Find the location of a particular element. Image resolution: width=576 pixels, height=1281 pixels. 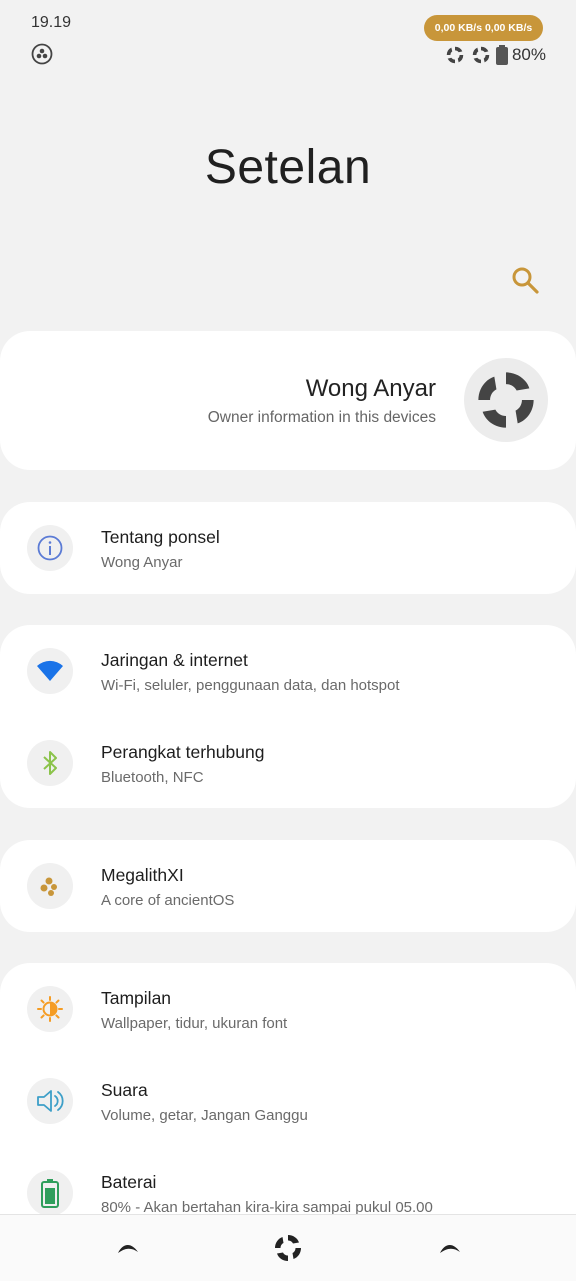

wifi-icon-wrap is located at coordinates (50, 671).